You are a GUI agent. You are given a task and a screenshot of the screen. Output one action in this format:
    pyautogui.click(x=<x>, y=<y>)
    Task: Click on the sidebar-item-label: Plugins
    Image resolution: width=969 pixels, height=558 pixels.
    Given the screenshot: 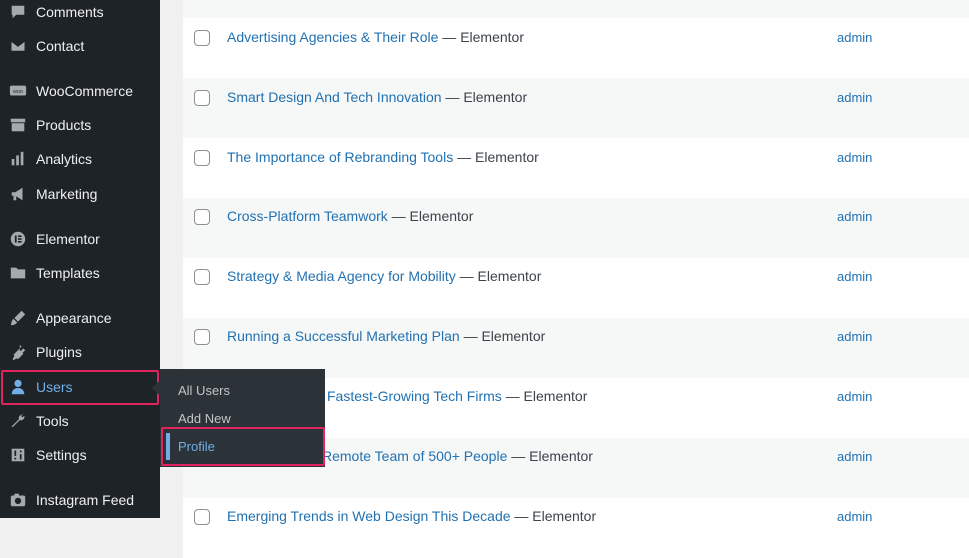 What is the action you would take?
    pyautogui.click(x=59, y=352)
    